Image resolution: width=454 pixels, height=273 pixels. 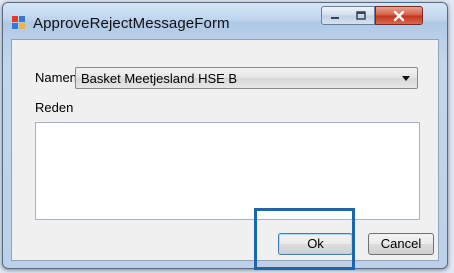 What do you see at coordinates (159, 78) in the screenshot?
I see `namens-selected-value: Basket Meetjesland HSE B` at bounding box center [159, 78].